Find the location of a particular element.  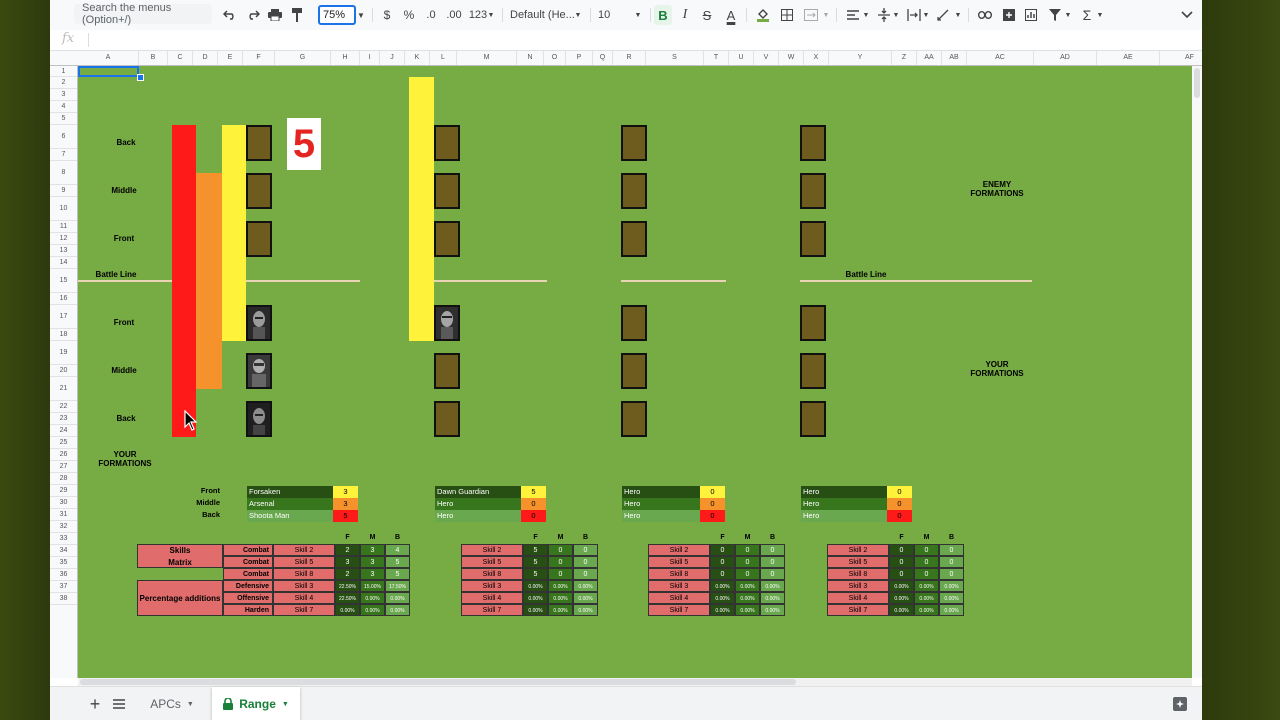

row-header-cell: 6 is located at coordinates (63, 137).